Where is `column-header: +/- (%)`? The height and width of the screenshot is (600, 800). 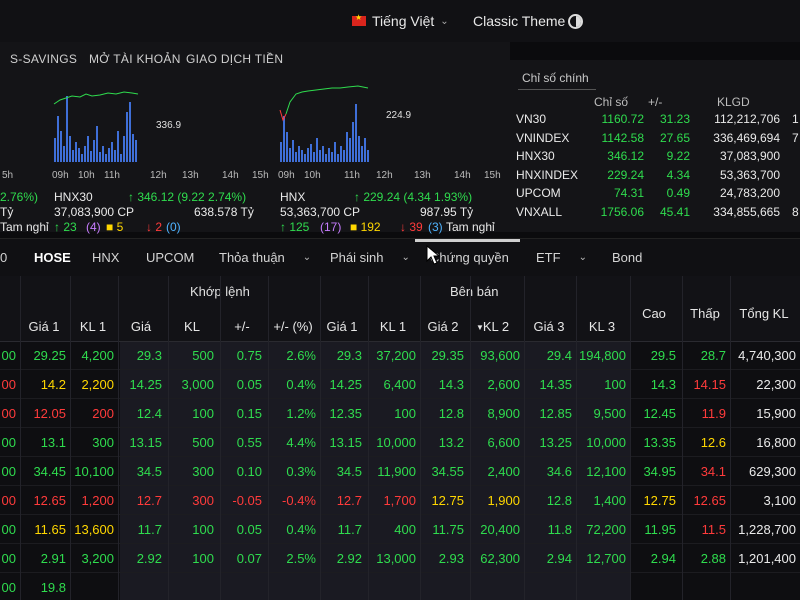 column-header: +/- (%) is located at coordinates (293, 326).